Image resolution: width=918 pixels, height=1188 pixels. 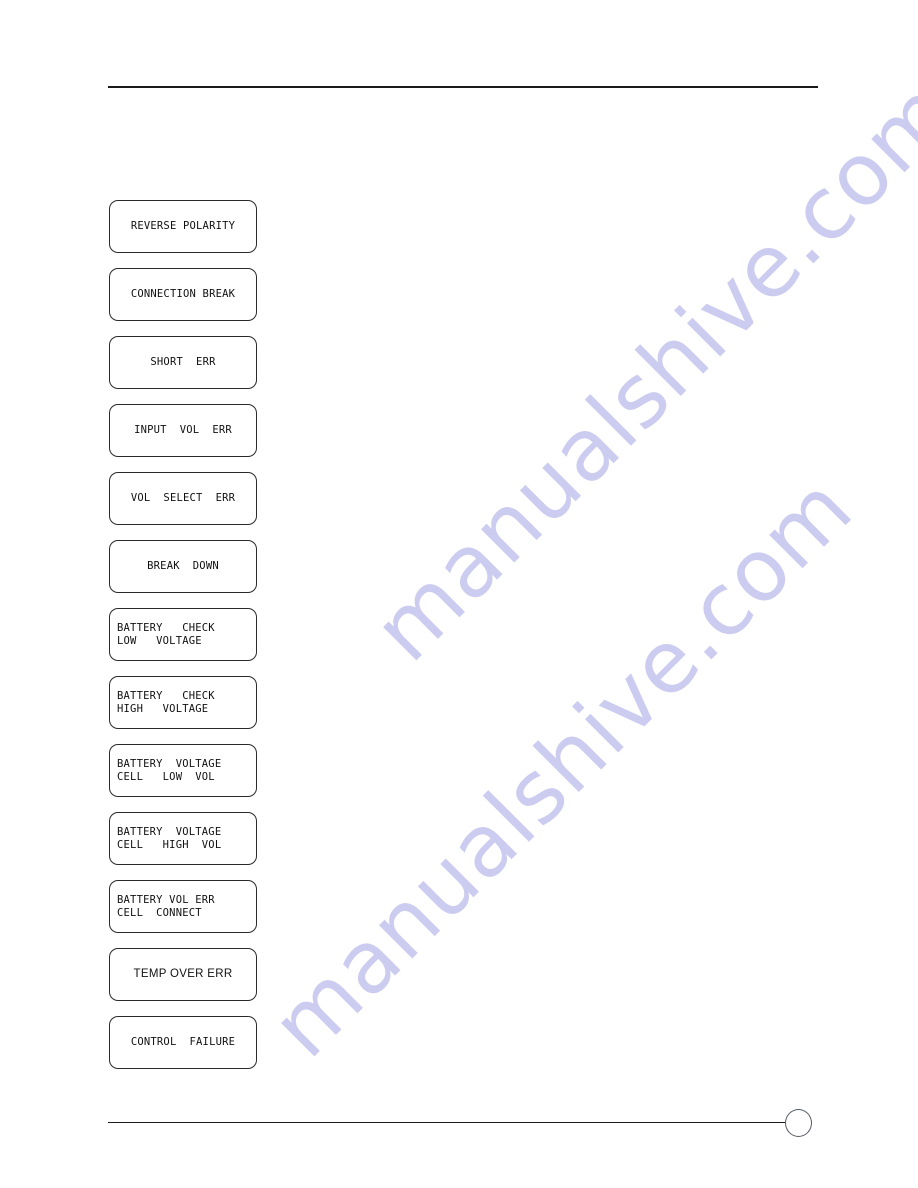 What do you see at coordinates (166, 776) in the screenshot?
I see `message-line: CELL LOW VOL` at bounding box center [166, 776].